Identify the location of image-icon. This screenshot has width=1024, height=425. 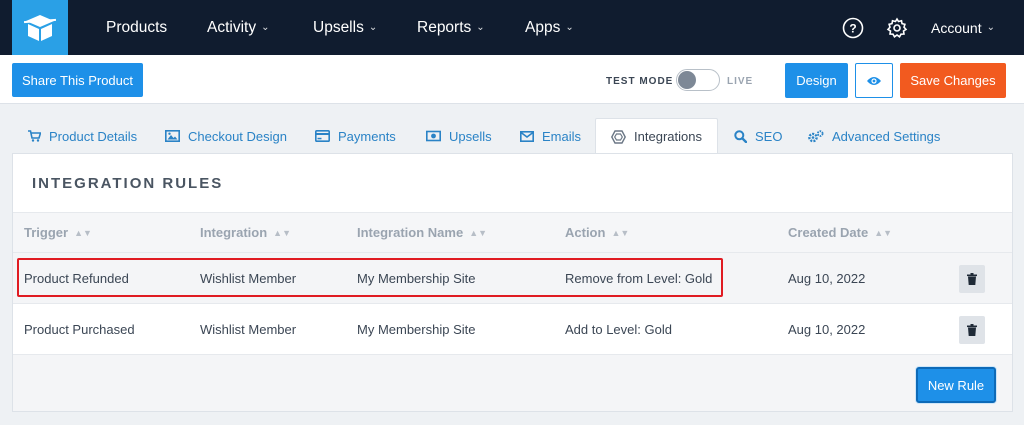
(172, 136).